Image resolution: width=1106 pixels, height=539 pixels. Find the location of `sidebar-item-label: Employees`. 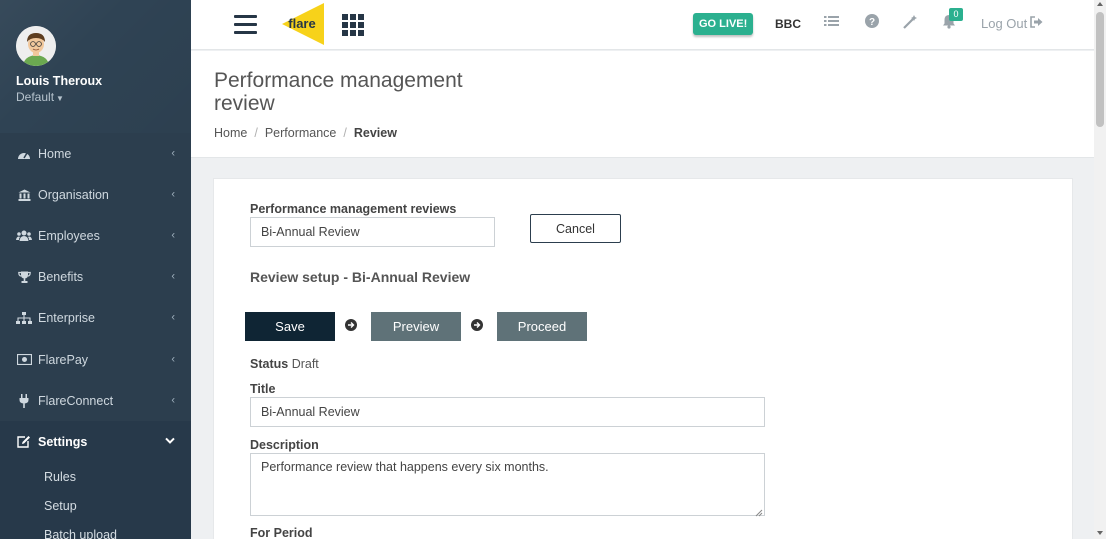

sidebar-item-label: Employees is located at coordinates (69, 235).